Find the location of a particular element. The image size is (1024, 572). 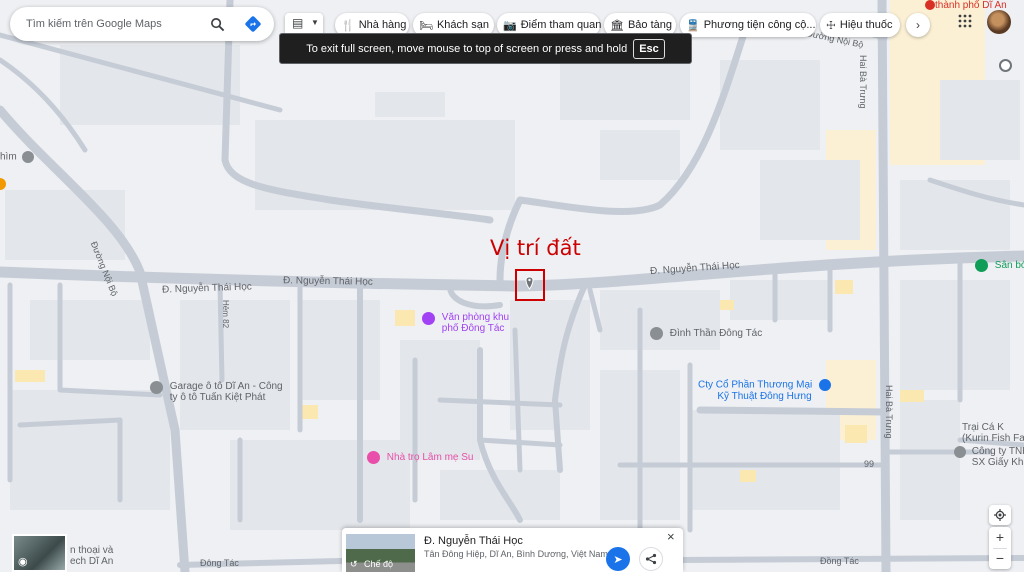

place-label: phố Đông Tác is located at coordinates (473, 328).